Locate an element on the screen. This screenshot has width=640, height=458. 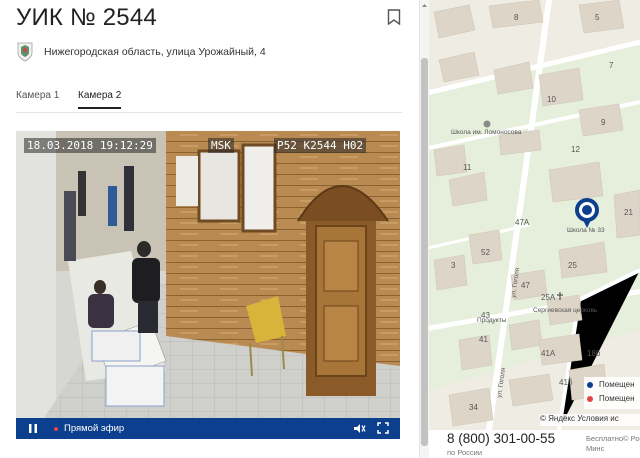
emblem-icon is located at coordinates (25, 52).